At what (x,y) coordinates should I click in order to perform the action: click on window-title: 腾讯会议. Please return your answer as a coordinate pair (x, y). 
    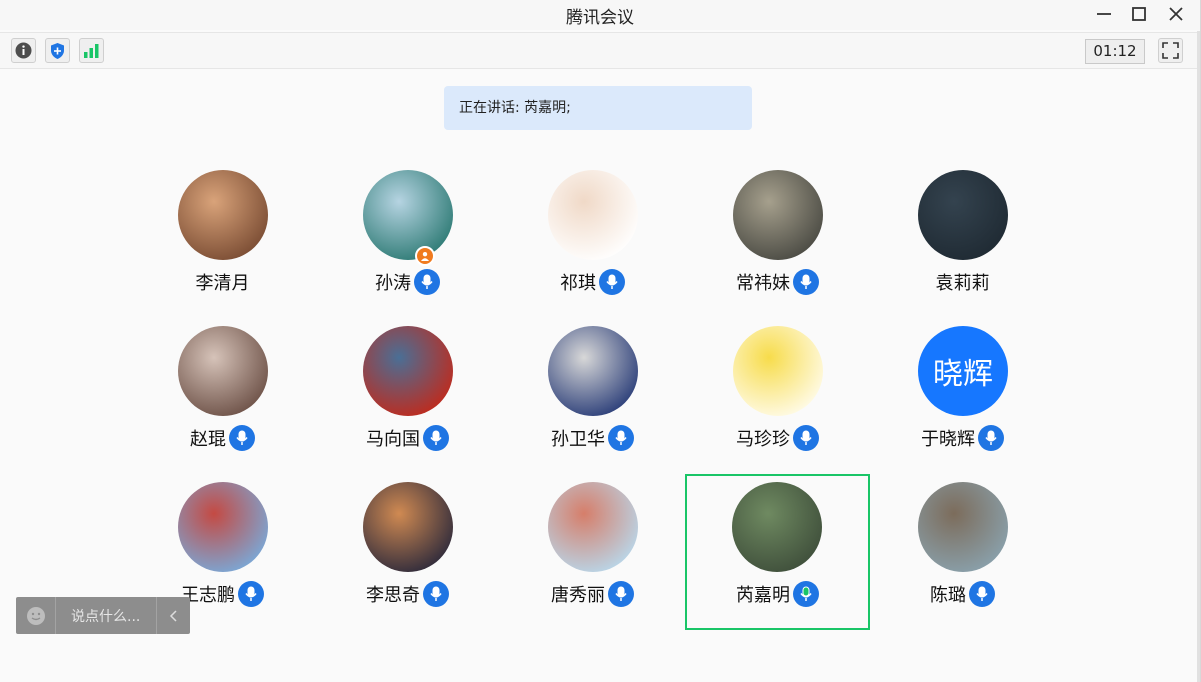
    Looking at the image, I should click on (600, 18).